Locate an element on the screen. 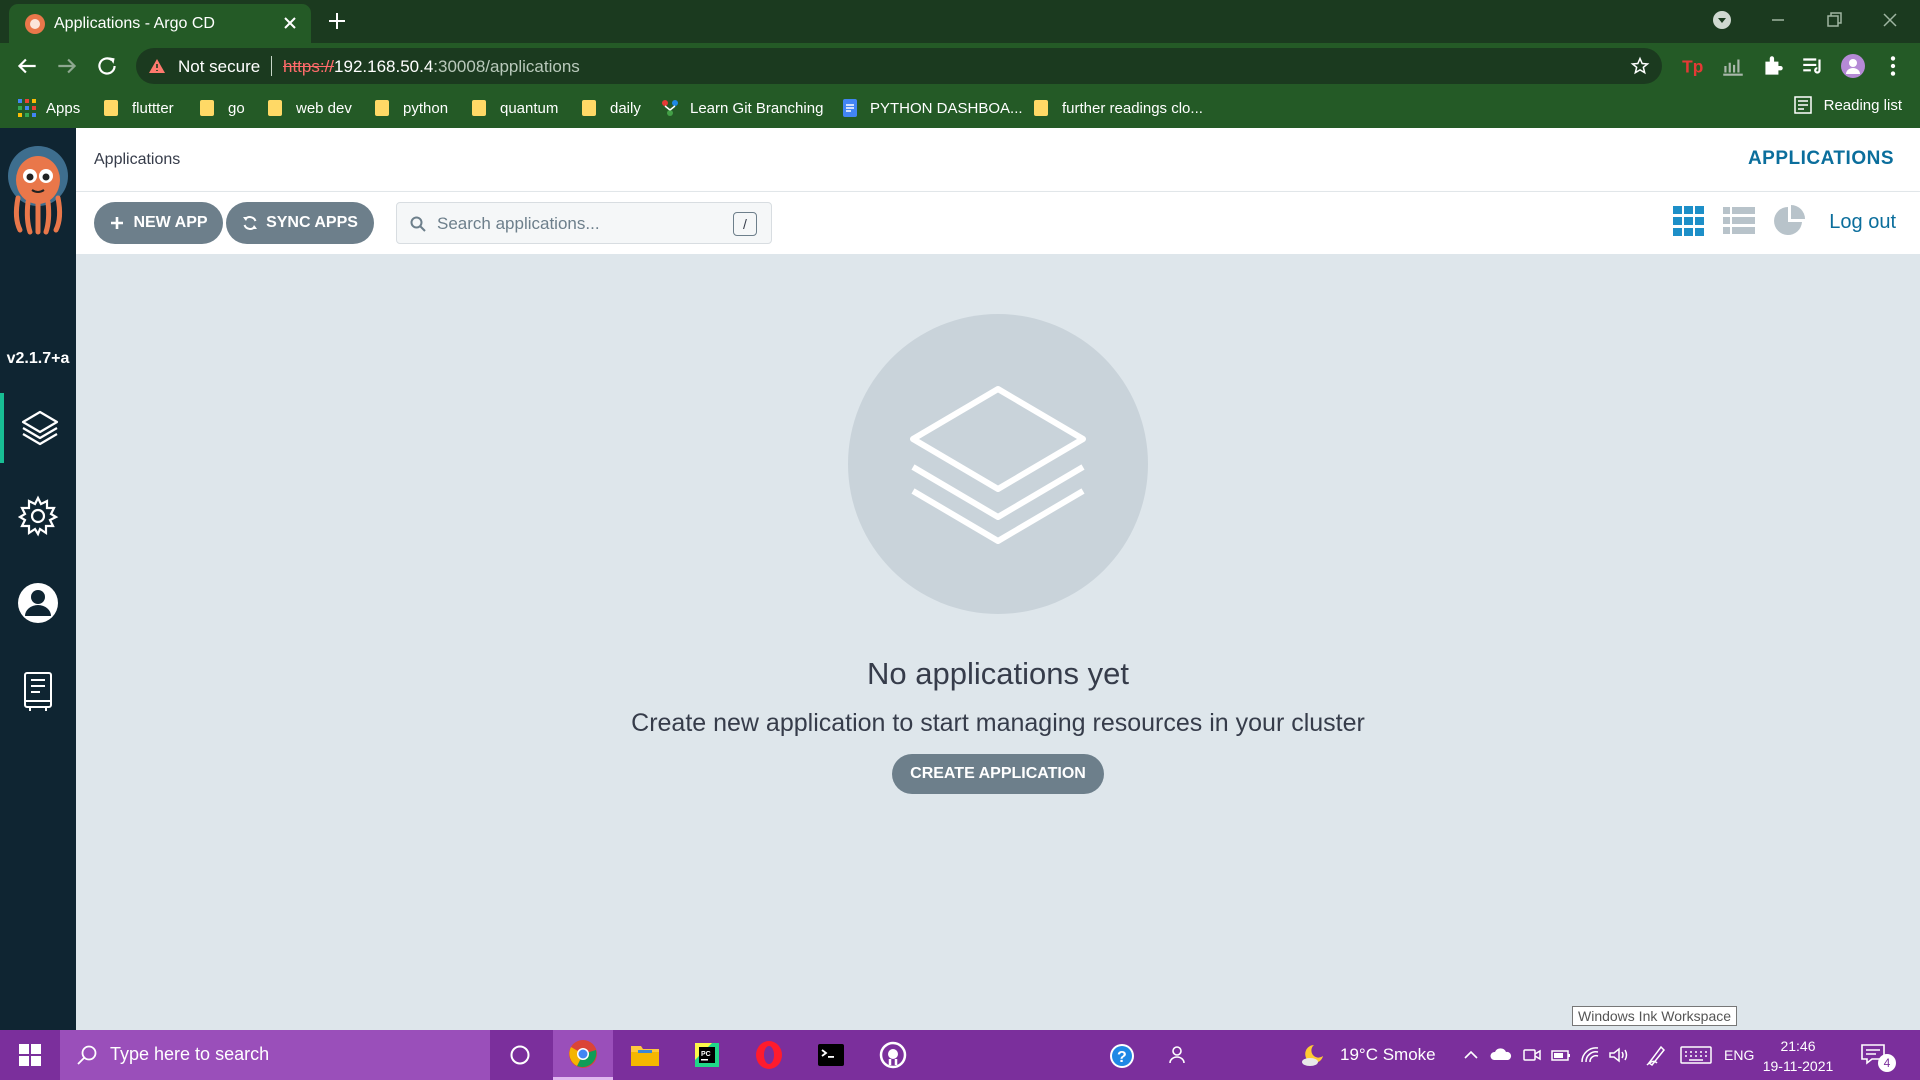 The width and height of the screenshot is (1920, 1080). sync-icon is located at coordinates (250, 223).